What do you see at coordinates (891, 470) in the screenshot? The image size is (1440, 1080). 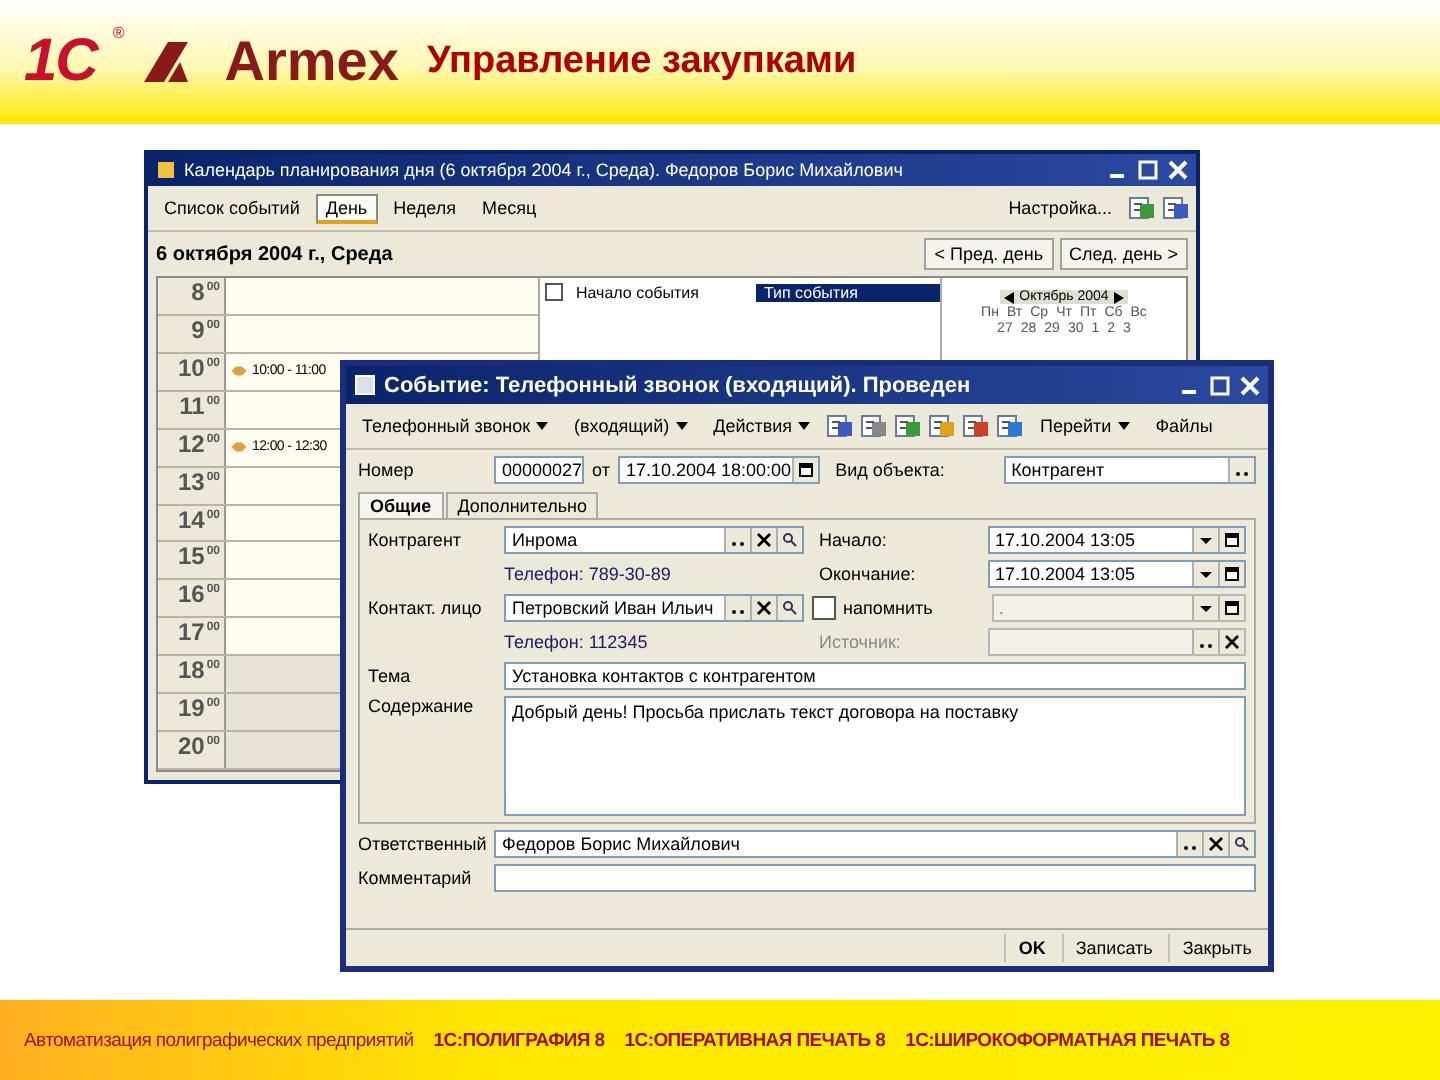 I see `field-label: Вид объекта:` at bounding box center [891, 470].